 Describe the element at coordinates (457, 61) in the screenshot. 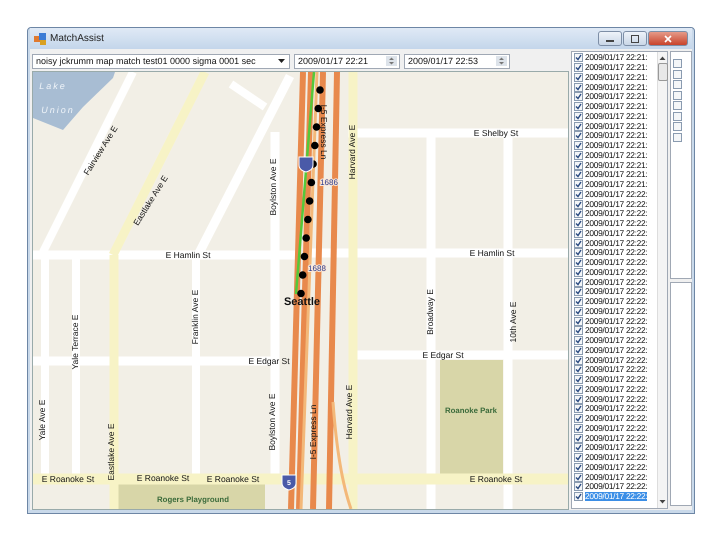

I see `end-time-picker: 2009/01/17 22:53` at that location.